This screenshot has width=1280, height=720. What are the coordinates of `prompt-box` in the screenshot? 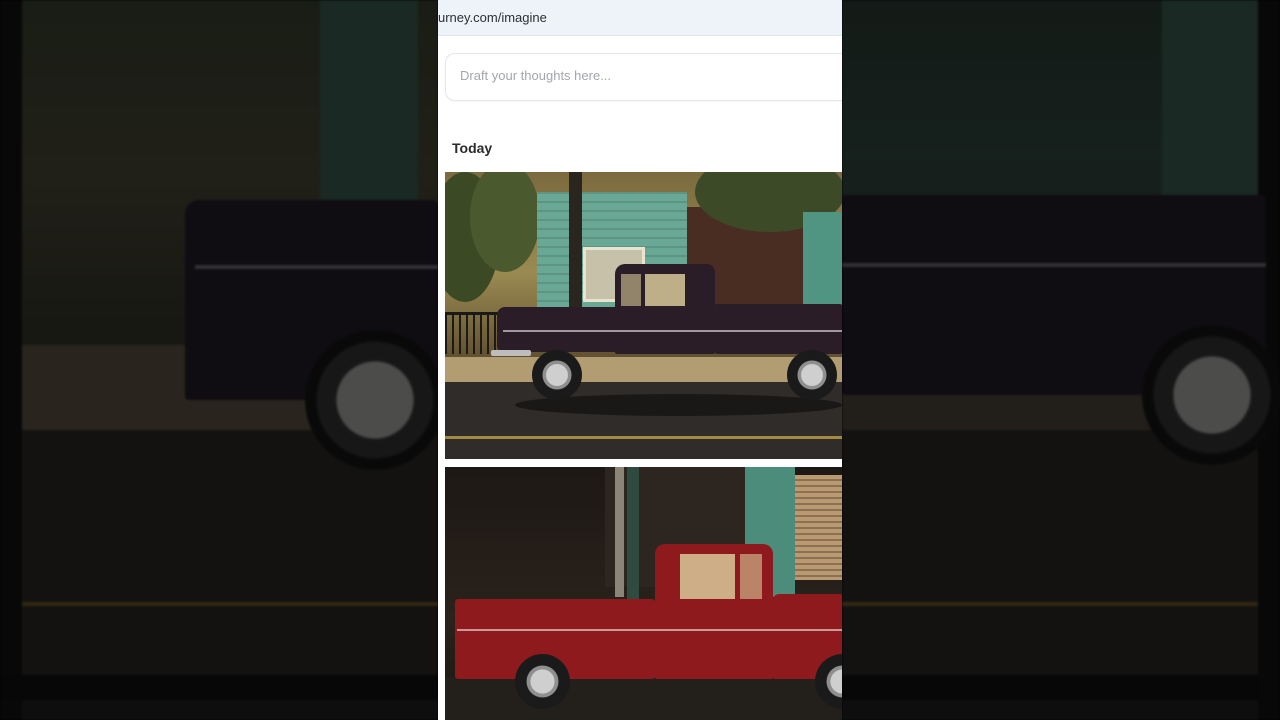 It's located at (643, 77).